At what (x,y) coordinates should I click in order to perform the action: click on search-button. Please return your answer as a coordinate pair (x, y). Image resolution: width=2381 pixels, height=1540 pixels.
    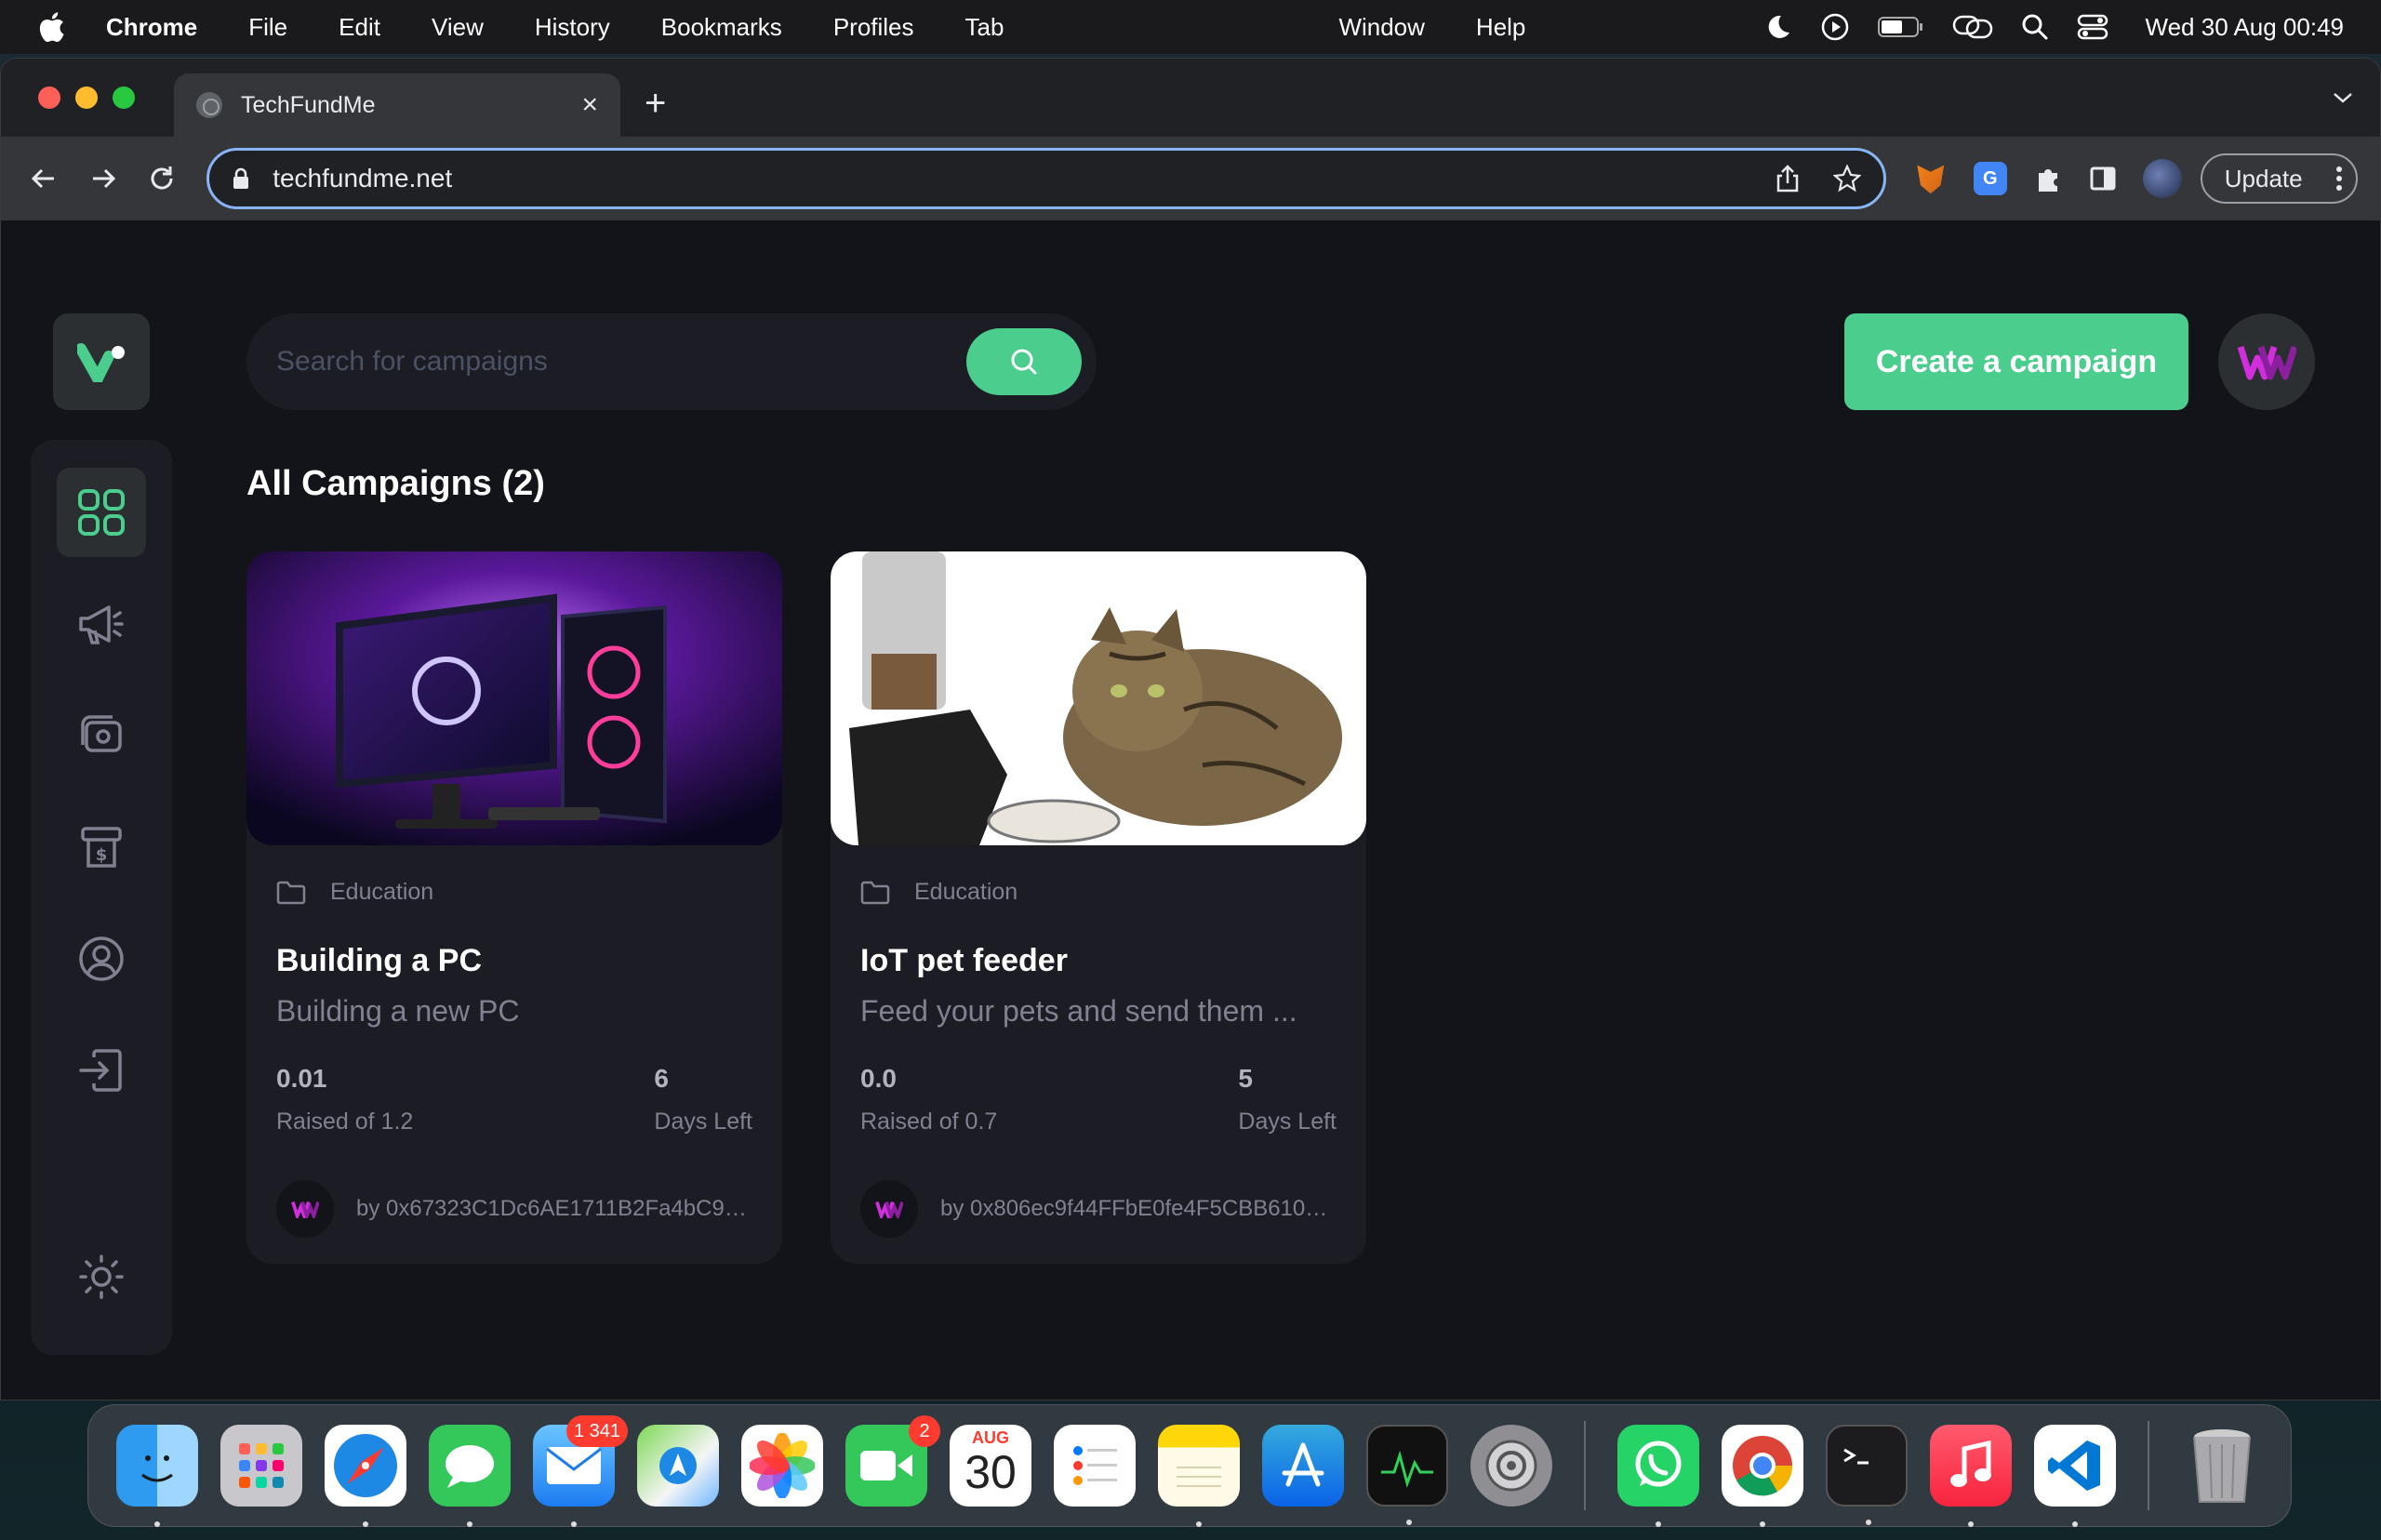
    Looking at the image, I should click on (1024, 361).